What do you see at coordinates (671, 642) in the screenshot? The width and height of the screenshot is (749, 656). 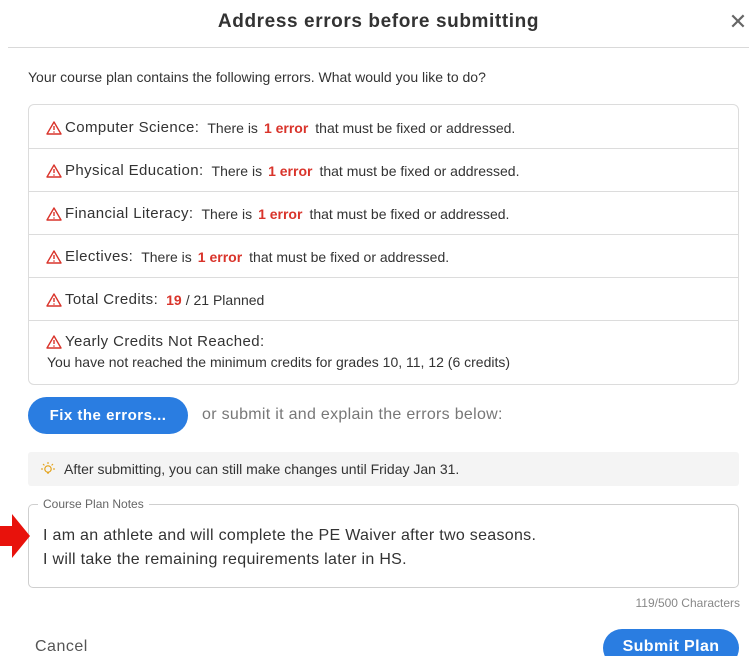 I see `submit-plan-button: Submit Plan` at bounding box center [671, 642].